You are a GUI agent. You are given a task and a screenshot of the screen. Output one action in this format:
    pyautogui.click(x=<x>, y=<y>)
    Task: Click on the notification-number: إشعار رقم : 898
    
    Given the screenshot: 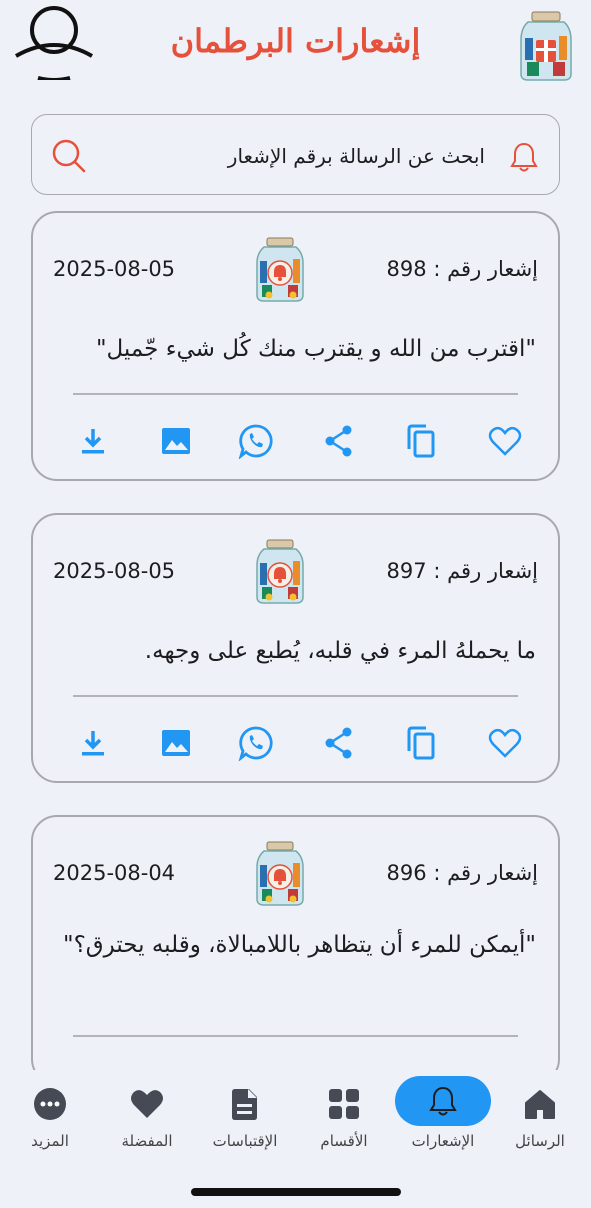 What is the action you would take?
    pyautogui.click(x=462, y=269)
    